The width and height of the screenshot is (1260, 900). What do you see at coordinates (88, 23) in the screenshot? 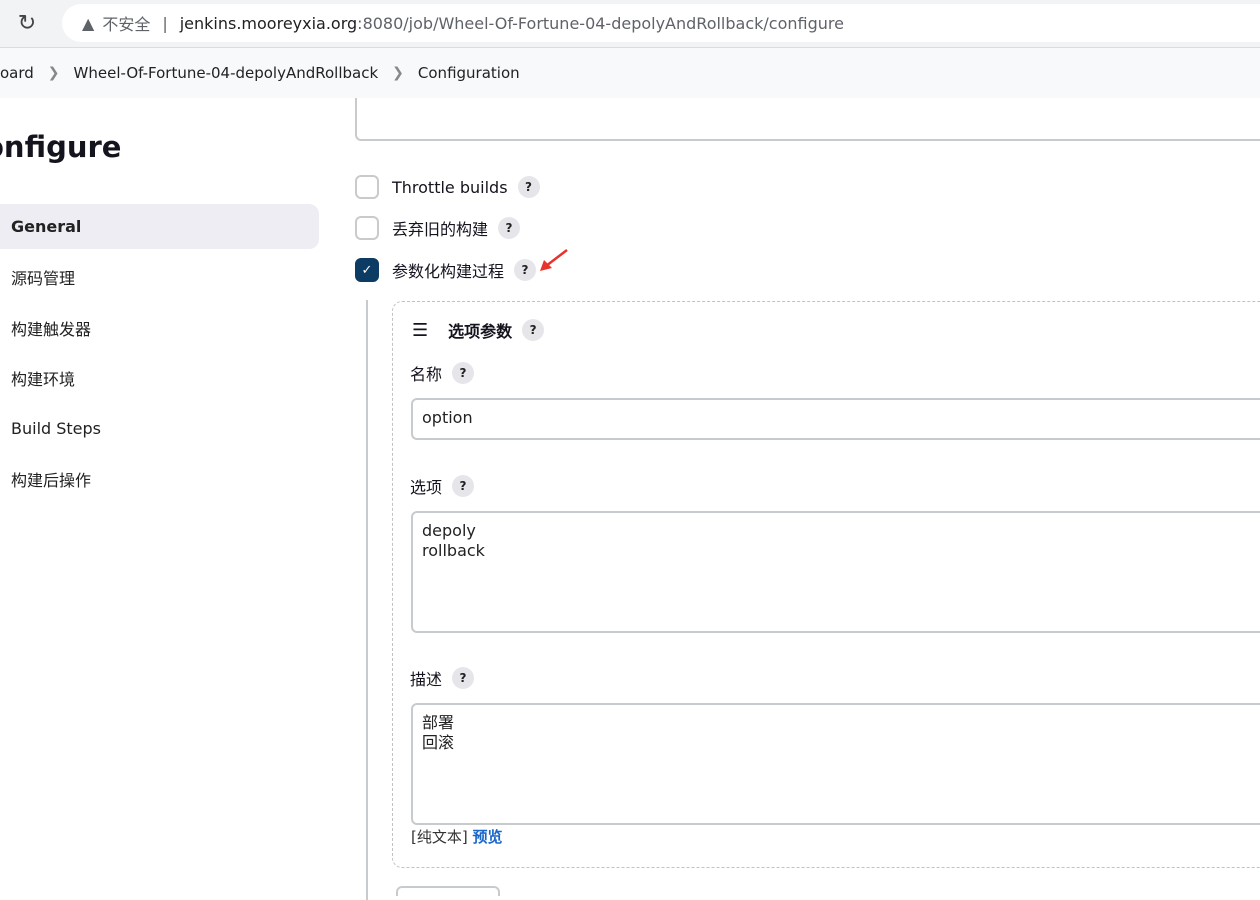
I see `warning-icon: ▲` at bounding box center [88, 23].